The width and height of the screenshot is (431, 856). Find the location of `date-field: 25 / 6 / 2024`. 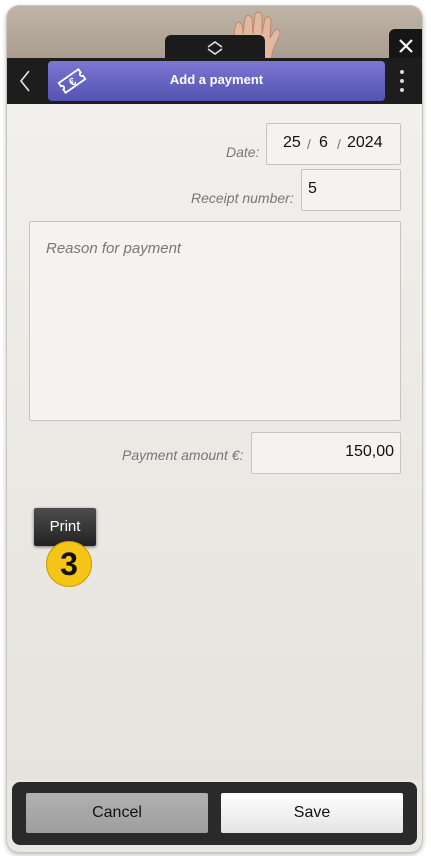

date-field: 25 / 6 / 2024 is located at coordinates (333, 144).